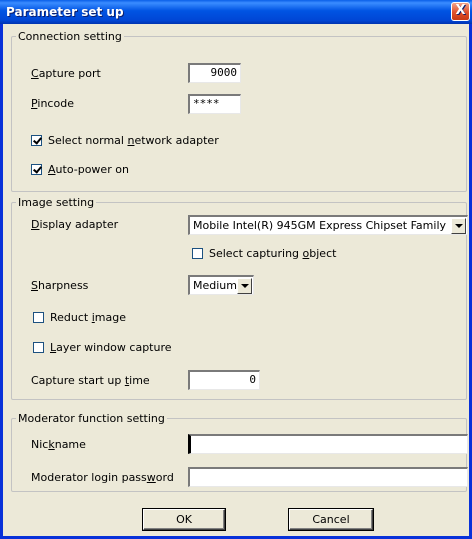  Describe the element at coordinates (328, 444) in the screenshot. I see `nickname-input` at that location.